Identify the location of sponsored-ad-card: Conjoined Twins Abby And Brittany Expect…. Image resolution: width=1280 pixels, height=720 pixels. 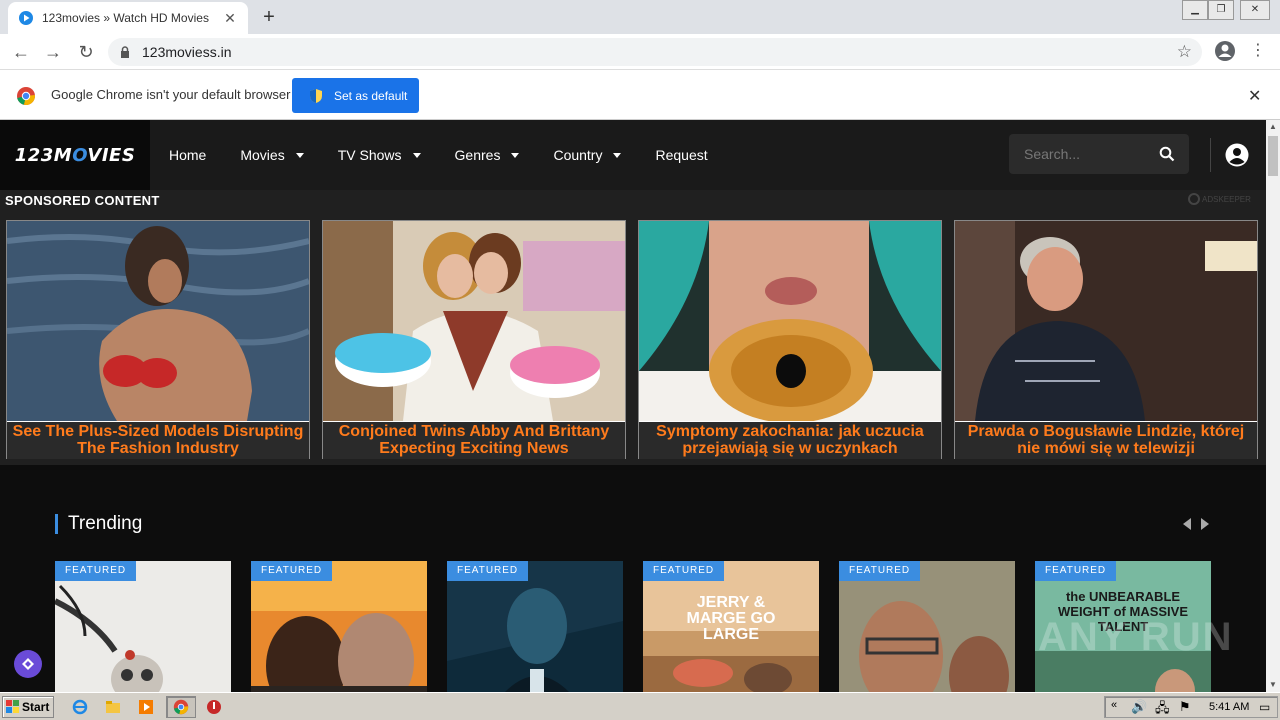
(474, 339).